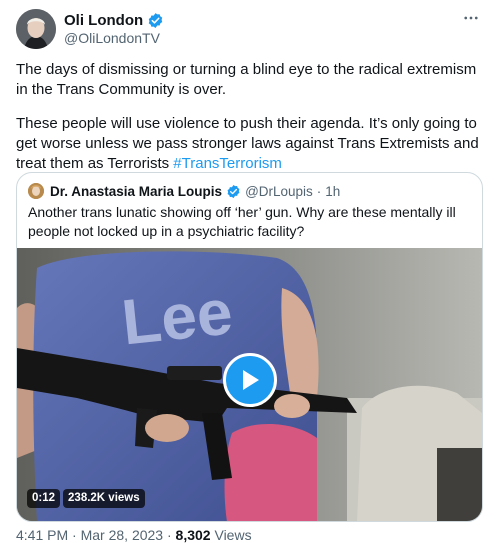 The width and height of the screenshot is (497, 543). Describe the element at coordinates (279, 191) in the screenshot. I see `quoted-author-handle: @DrLoupis` at that location.